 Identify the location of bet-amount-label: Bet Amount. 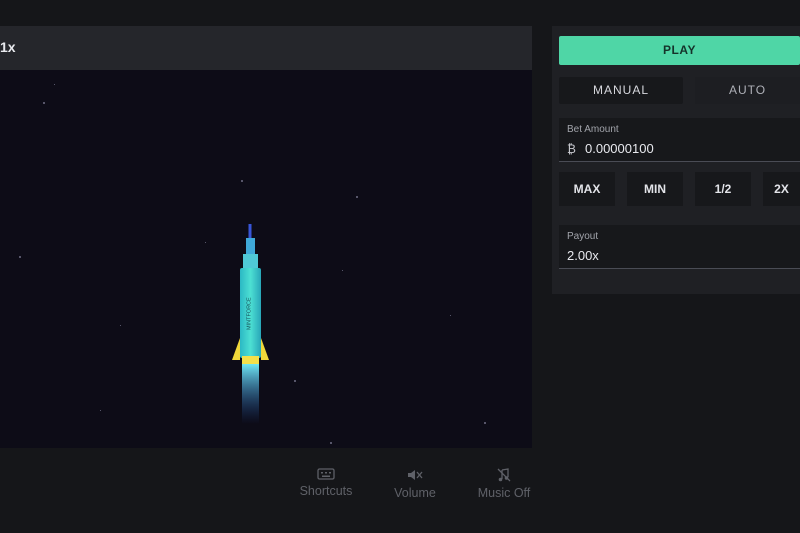
(593, 129).